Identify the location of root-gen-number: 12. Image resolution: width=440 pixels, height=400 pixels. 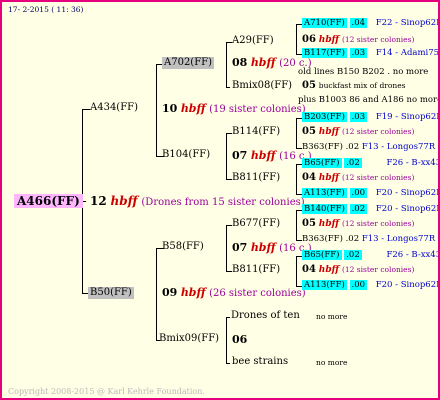
(98, 201).